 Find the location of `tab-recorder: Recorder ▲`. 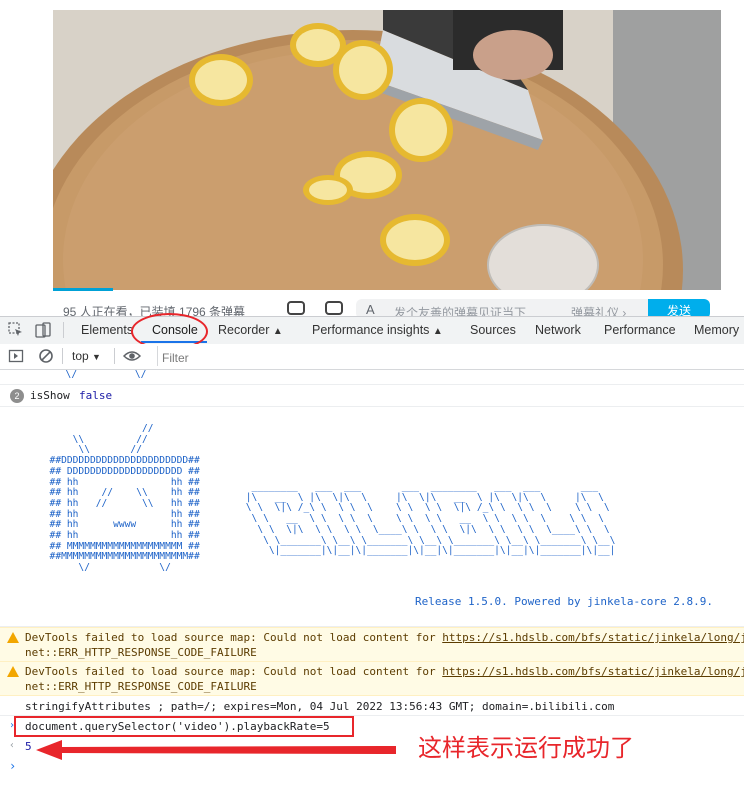

tab-recorder: Recorder ▲ is located at coordinates (250, 330).